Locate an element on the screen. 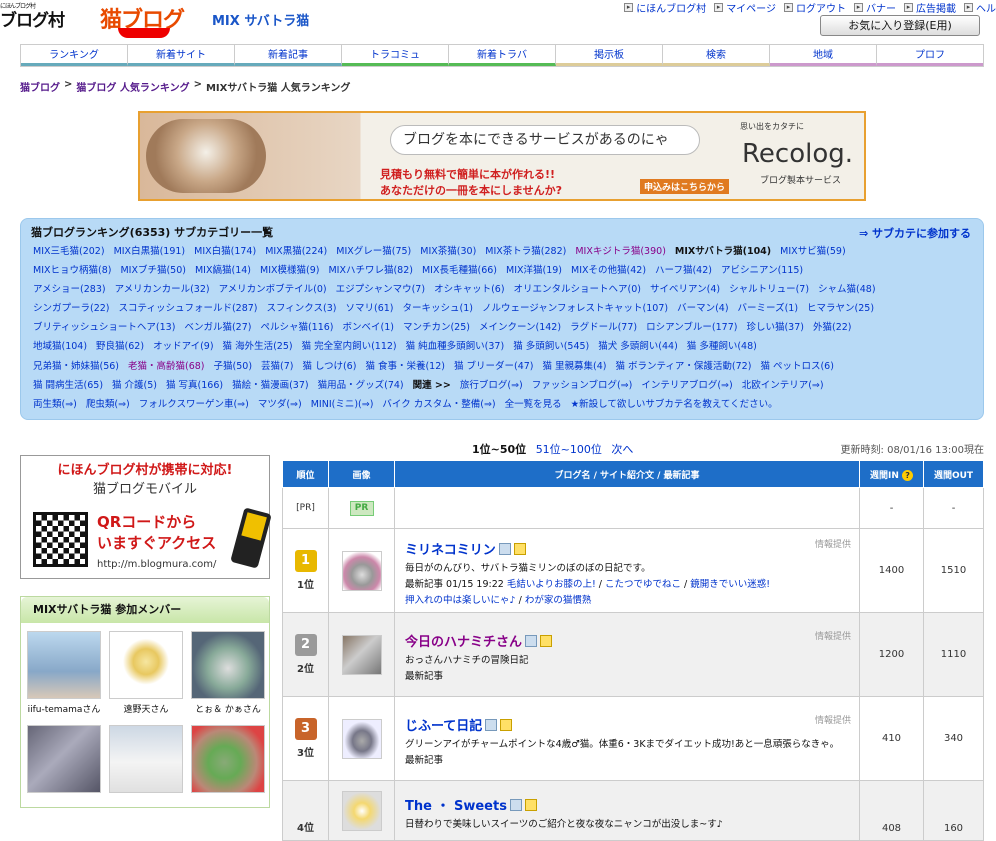 Image resolution: width=996 pixels, height=841 pixels. subcategory-link: 猫 完全室内飼い(112) is located at coordinates (349, 346).